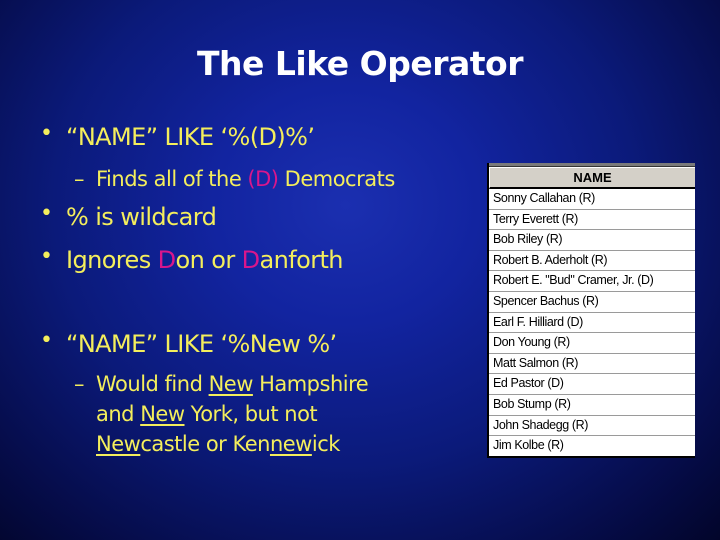 The image size is (720, 540). Describe the element at coordinates (251, 414) in the screenshot. I see `sub-text: York, but not` at that location.